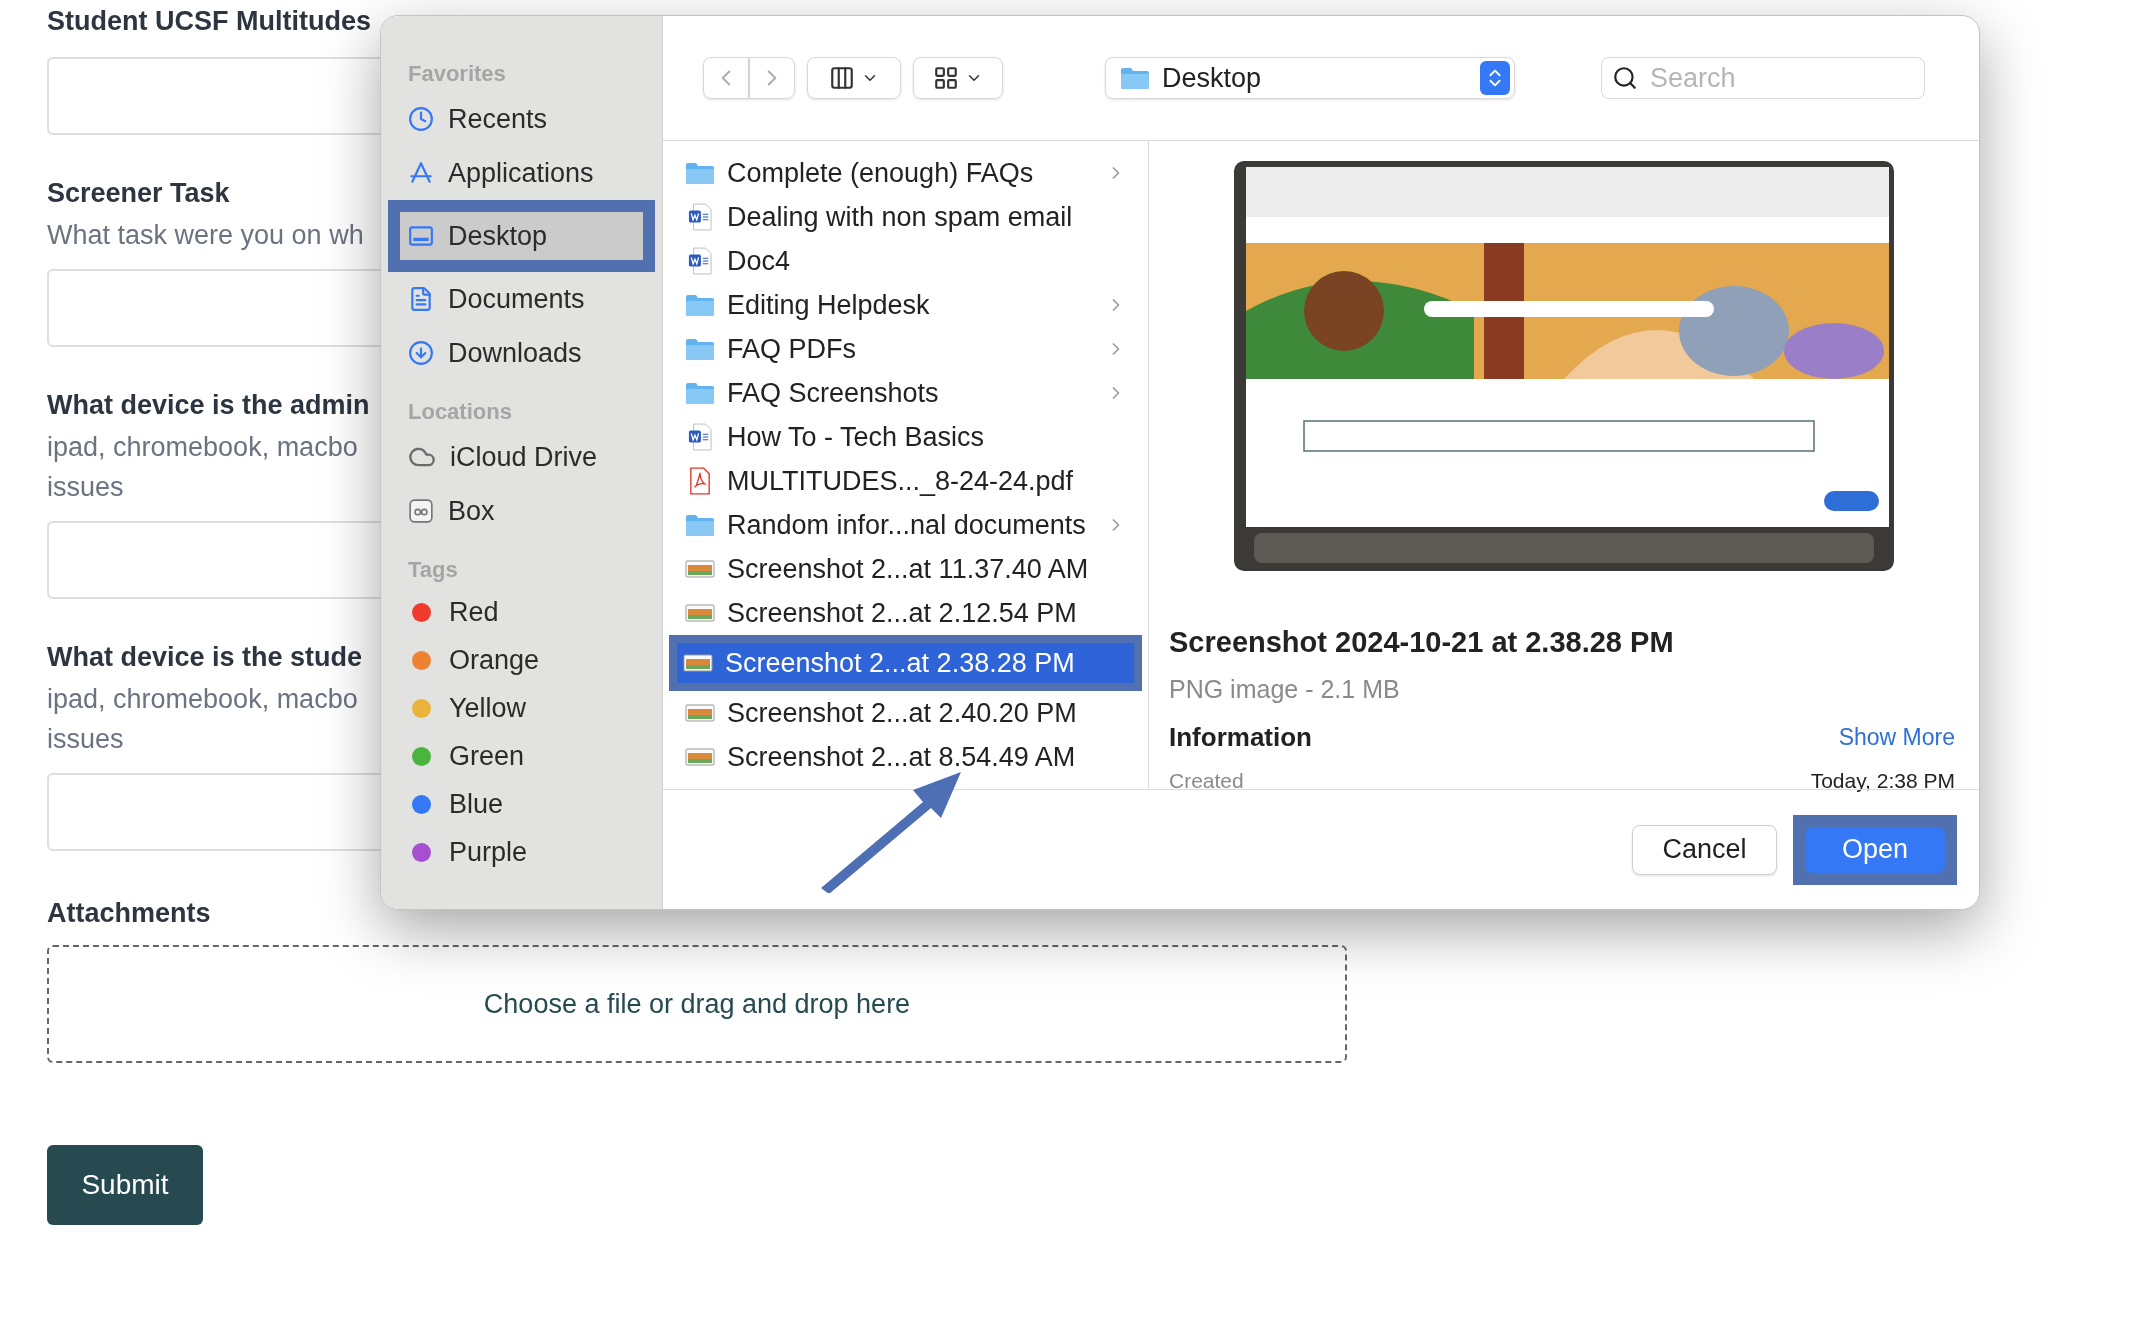 The width and height of the screenshot is (2146, 1320). I want to click on sidebar-item: Blue, so click(521, 804).